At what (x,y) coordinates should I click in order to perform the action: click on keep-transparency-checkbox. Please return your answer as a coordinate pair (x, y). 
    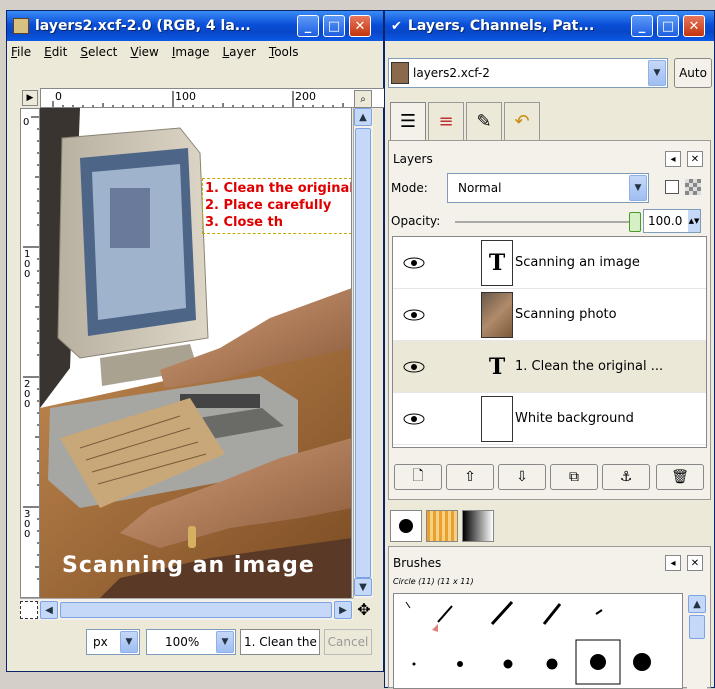
    Looking at the image, I should click on (672, 187).